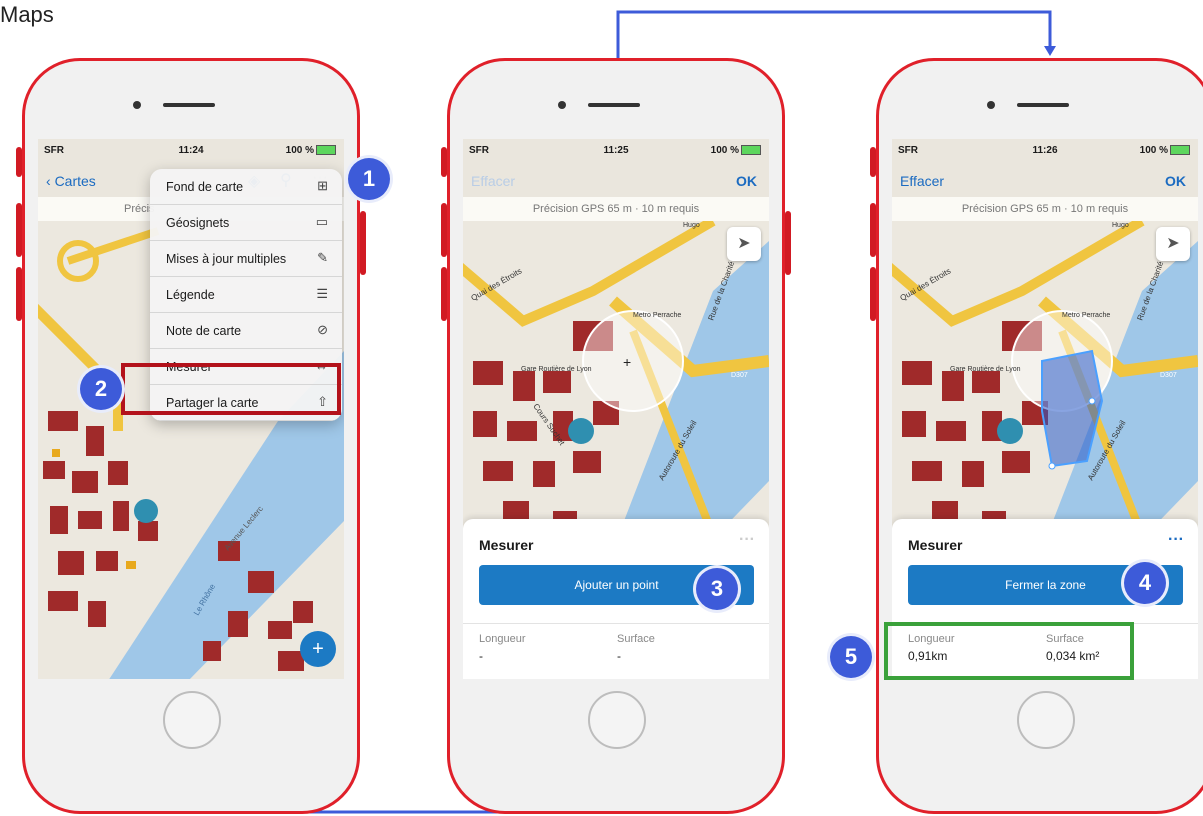 This screenshot has width=1203, height=816. What do you see at coordinates (205, 187) in the screenshot?
I see `menu-item-label: Fond de carte` at bounding box center [205, 187].